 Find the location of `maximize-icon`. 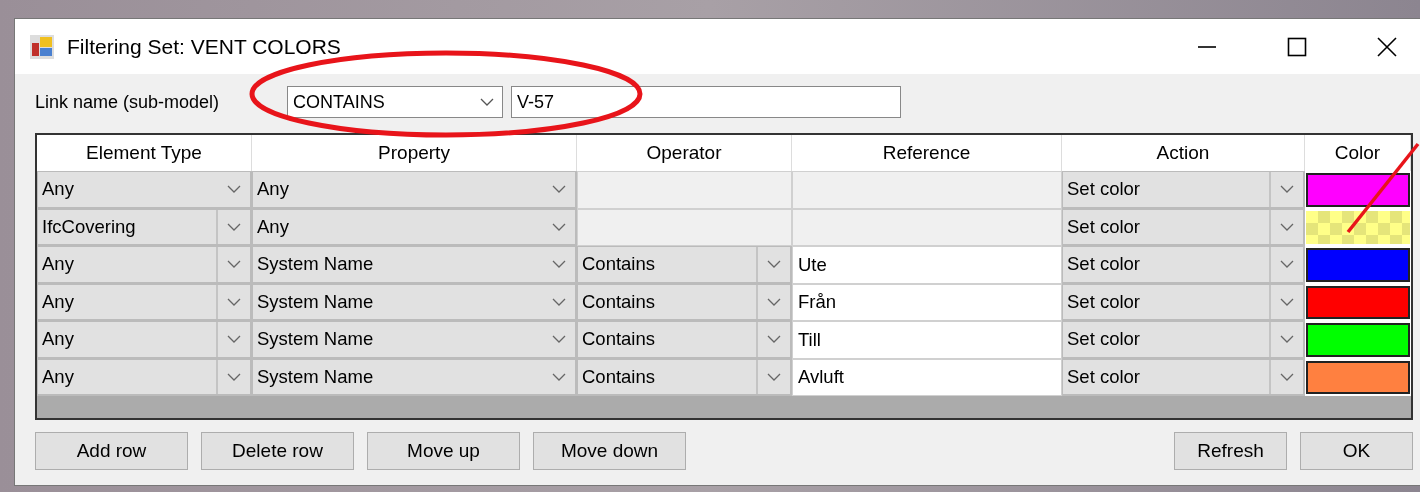

maximize-icon is located at coordinates (1297, 46).